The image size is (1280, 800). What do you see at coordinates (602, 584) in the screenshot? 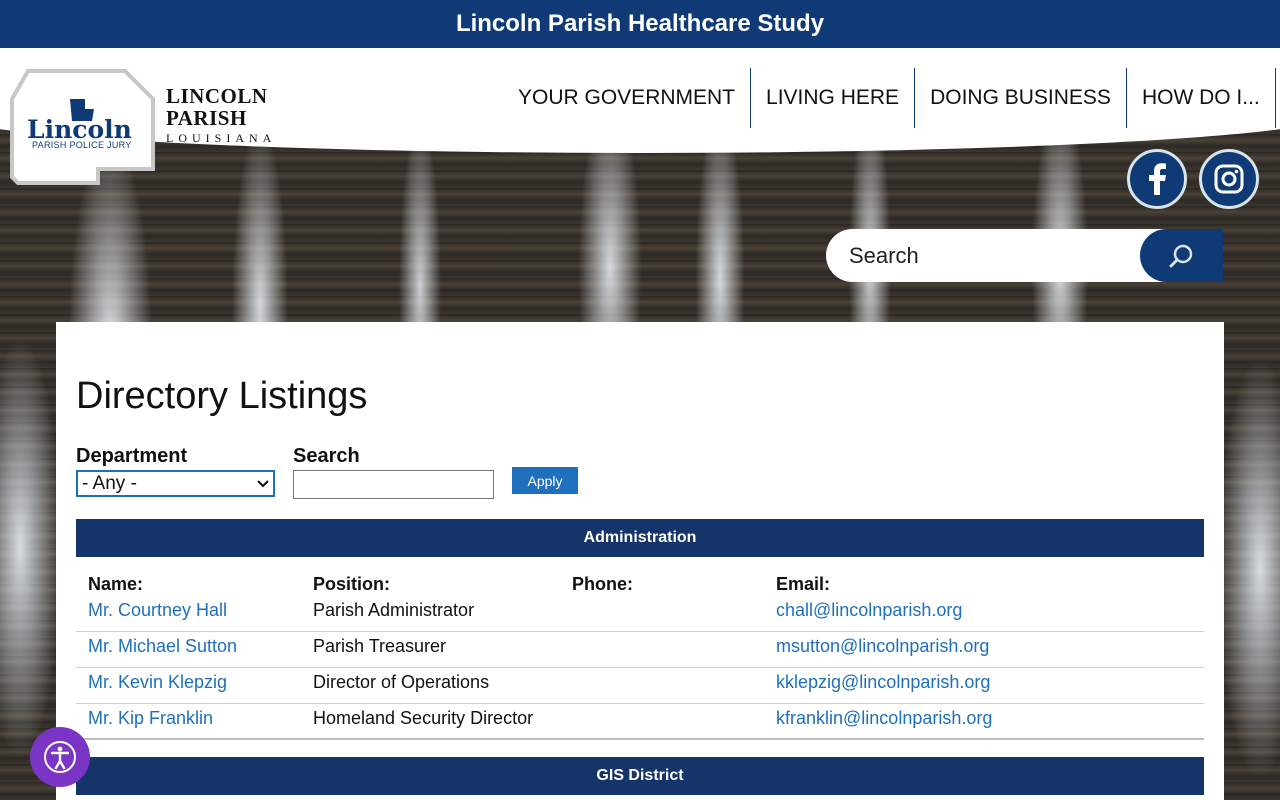
I see `header-phone: Phone:` at bounding box center [602, 584].